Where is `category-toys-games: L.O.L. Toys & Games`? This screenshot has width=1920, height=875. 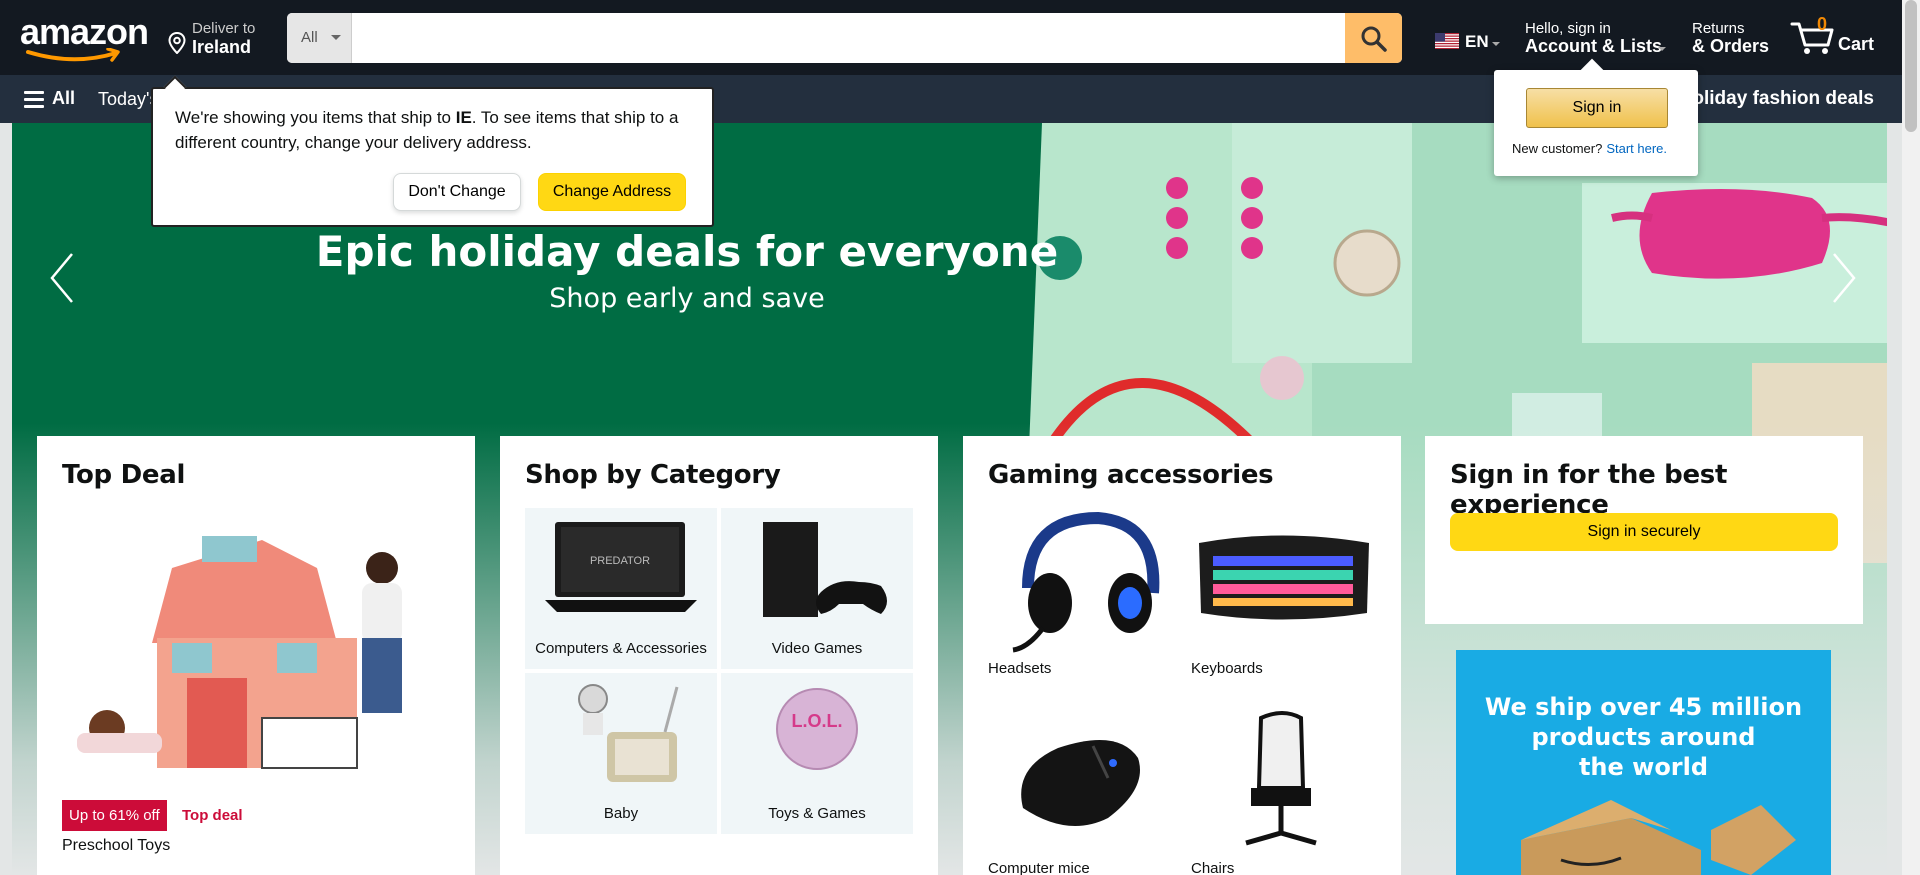 category-toys-games: L.O.L. Toys & Games is located at coordinates (817, 753).